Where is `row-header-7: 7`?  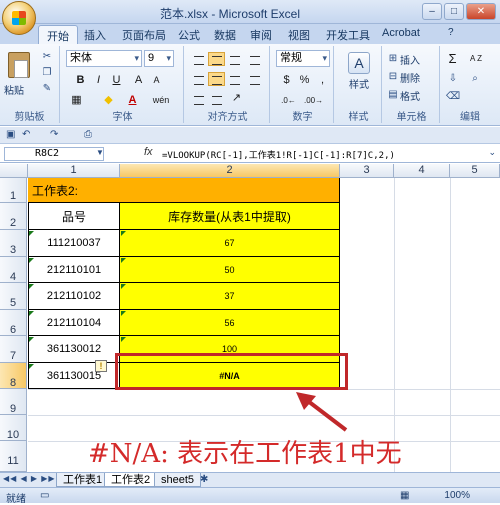
row-header-7: 7 is located at coordinates (13, 349).